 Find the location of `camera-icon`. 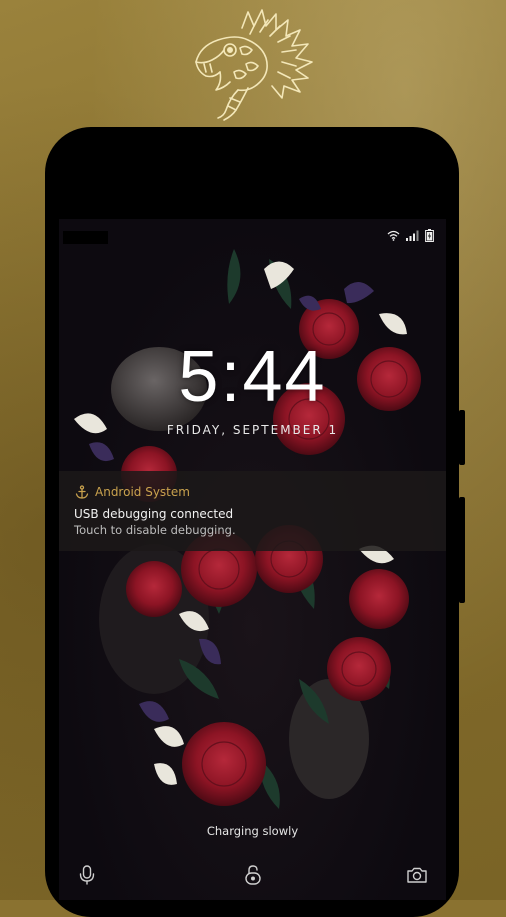

camera-icon is located at coordinates (417, 875).